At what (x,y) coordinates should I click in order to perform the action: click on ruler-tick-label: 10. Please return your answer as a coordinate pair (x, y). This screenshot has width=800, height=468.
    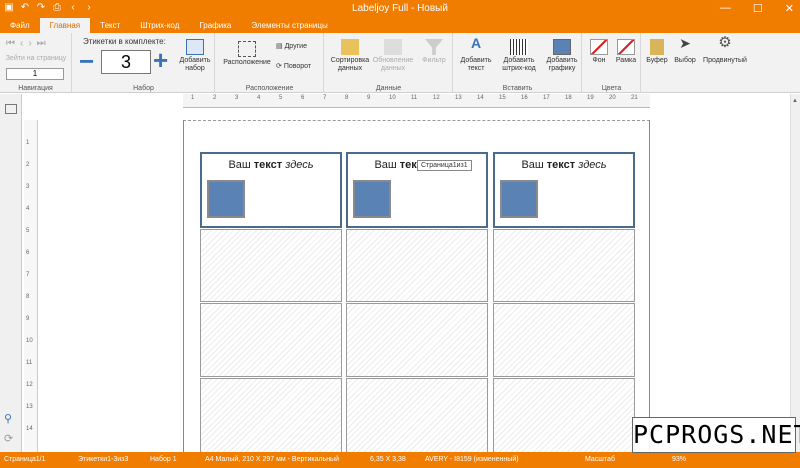
    Looking at the image, I should click on (29, 341).